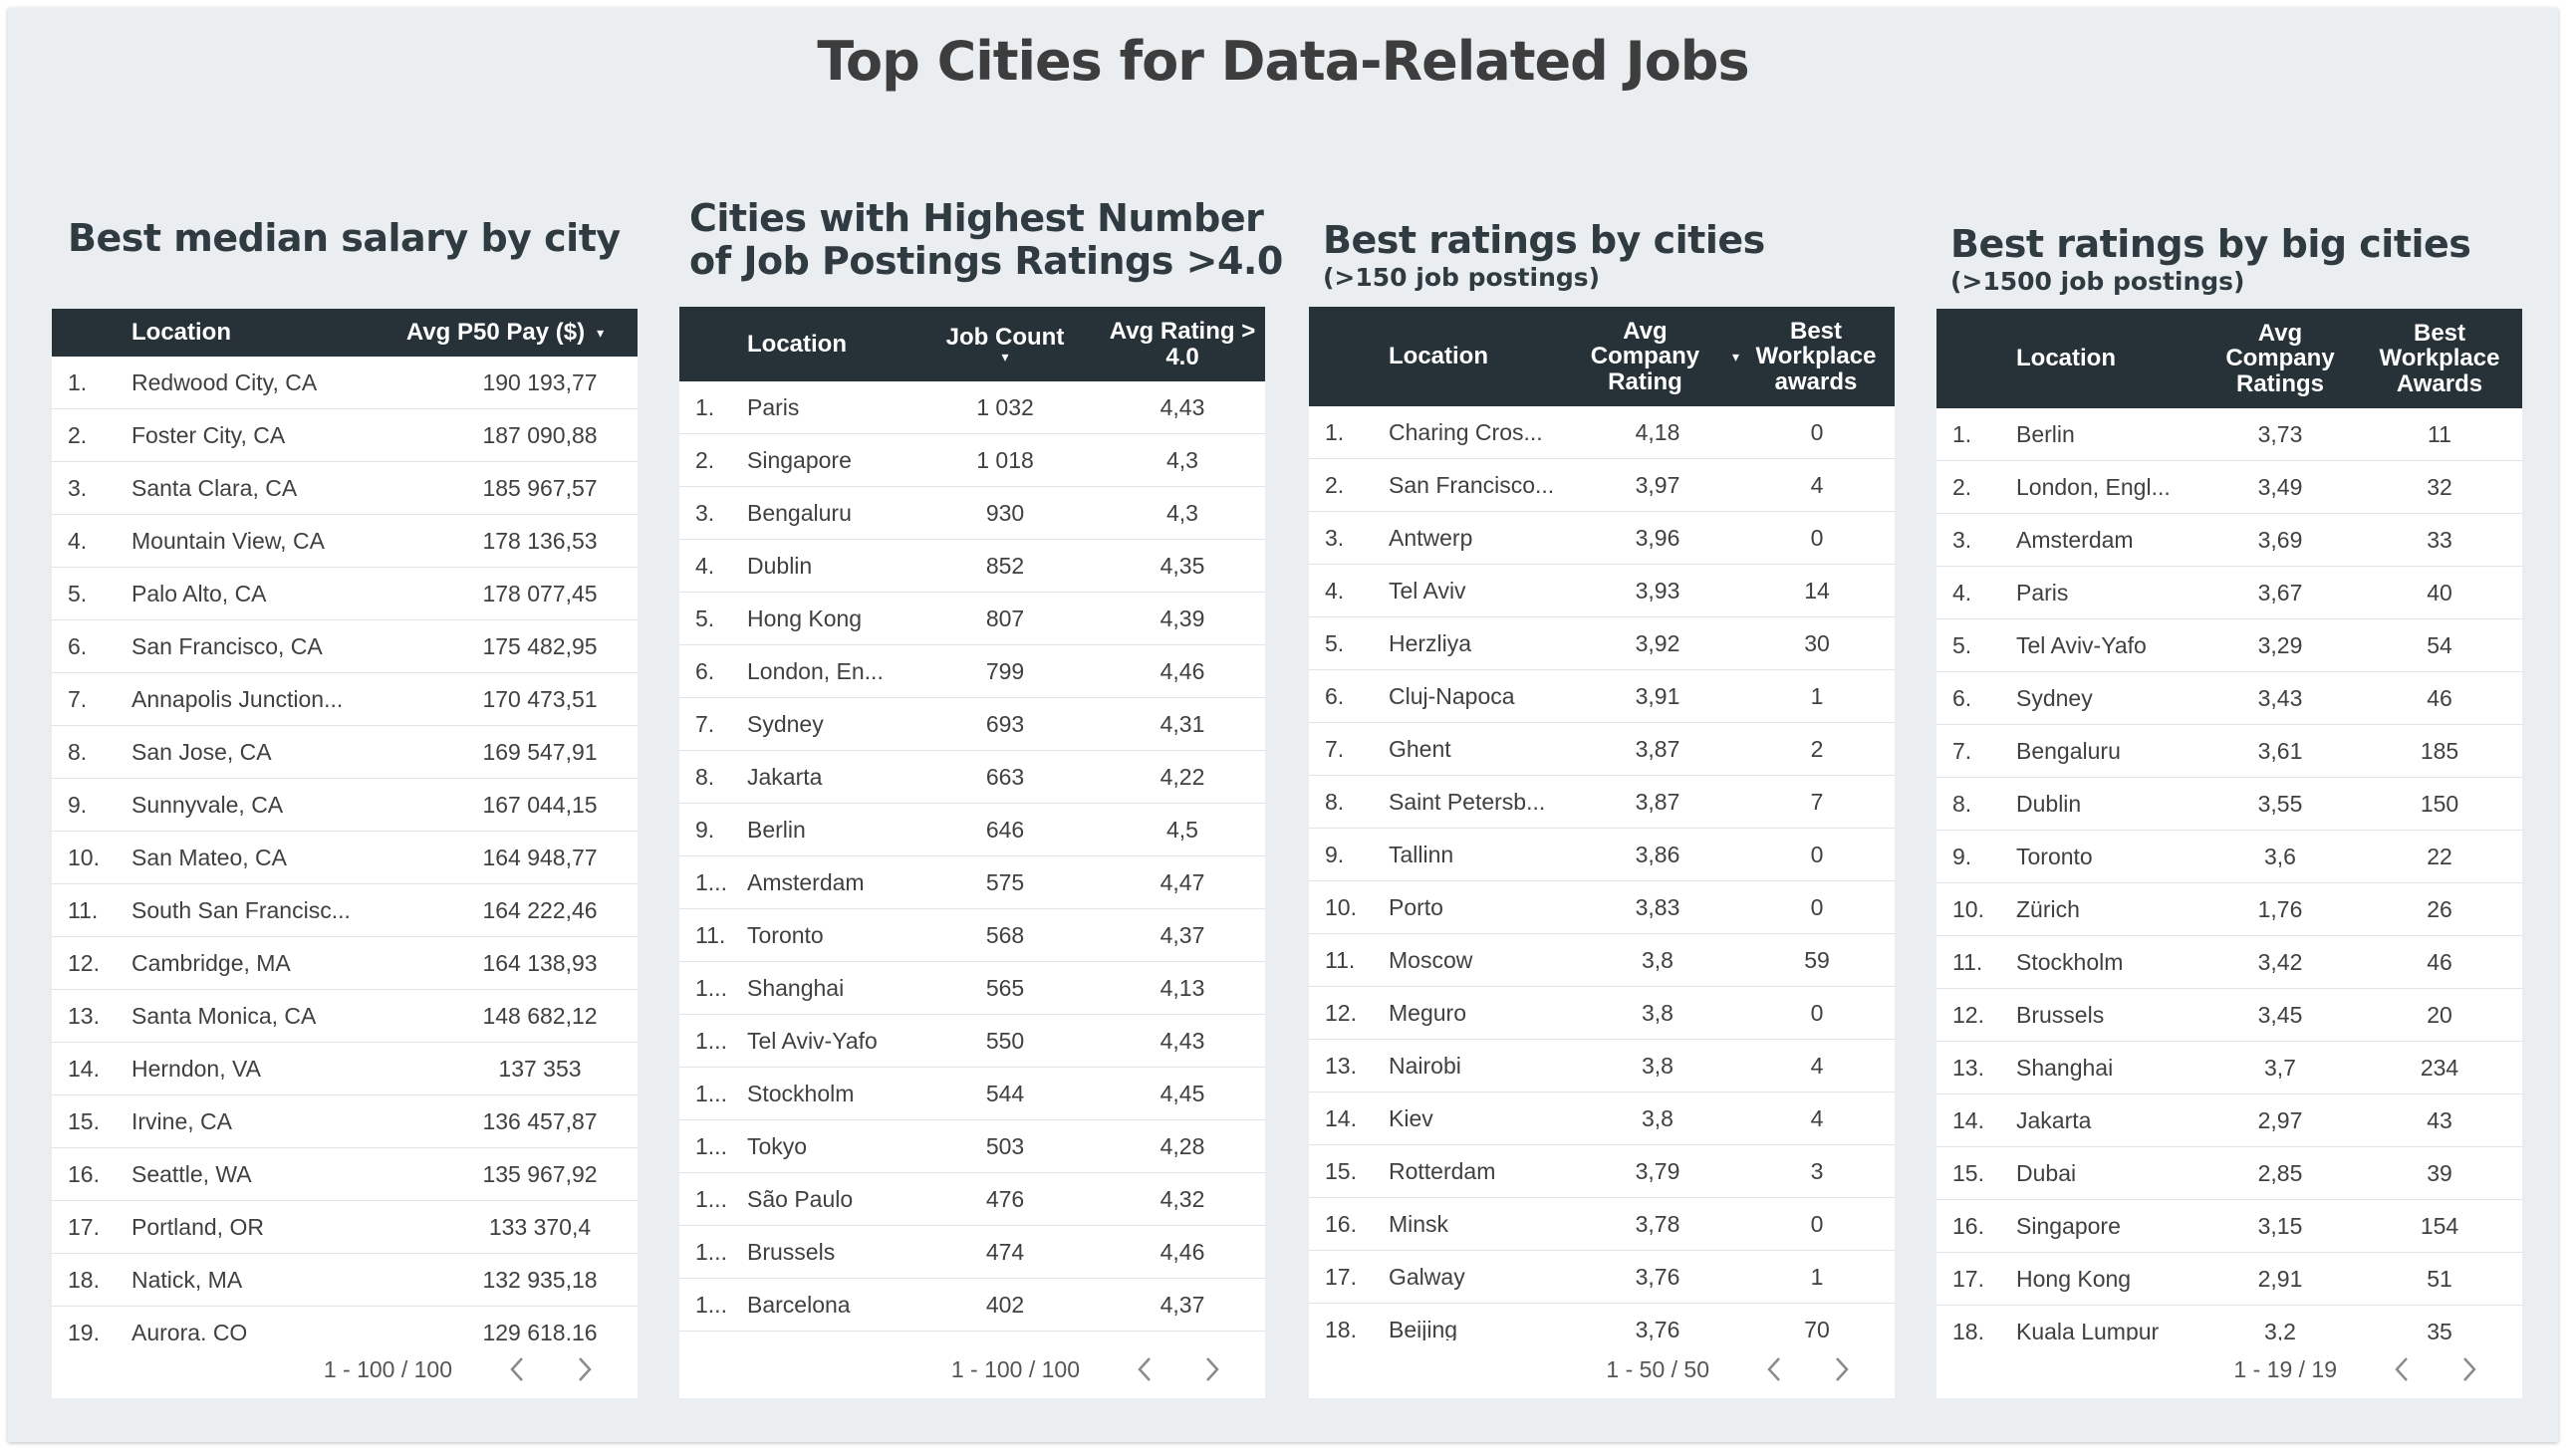 The height and width of the screenshot is (1456, 2575). I want to click on table-row: 2. Foster City, CA 187 090,88, so click(345, 435).